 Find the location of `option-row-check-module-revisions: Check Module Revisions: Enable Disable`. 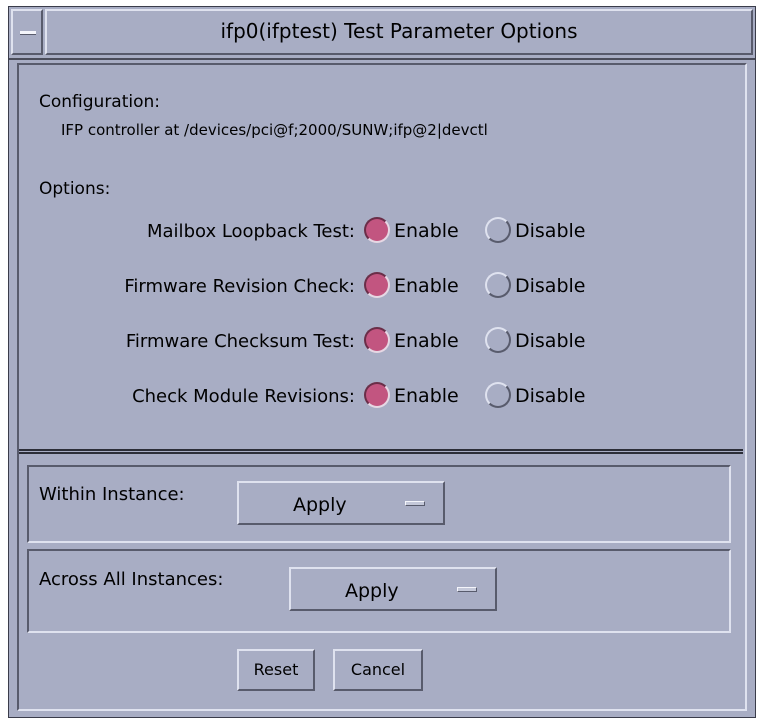

option-row-check-module-revisions: Check Module Revisions: Enable Disable is located at coordinates (379, 396).